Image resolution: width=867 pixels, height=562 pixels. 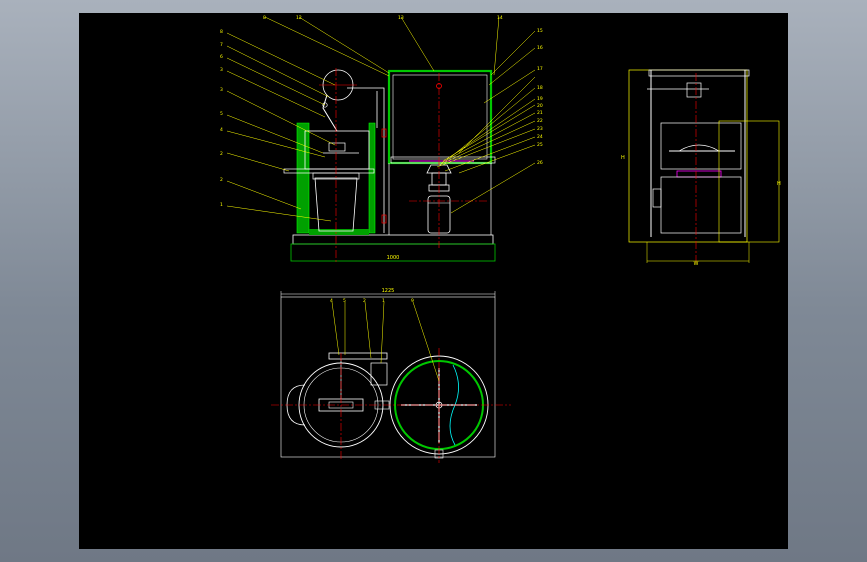 I want to click on base-plate, so click(x=393, y=239).